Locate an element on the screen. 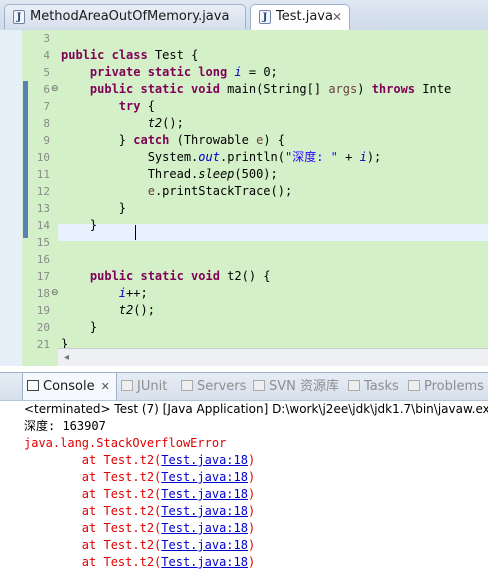 The width and height of the screenshot is (488, 574). line-number: 14 is located at coordinates (43, 225).